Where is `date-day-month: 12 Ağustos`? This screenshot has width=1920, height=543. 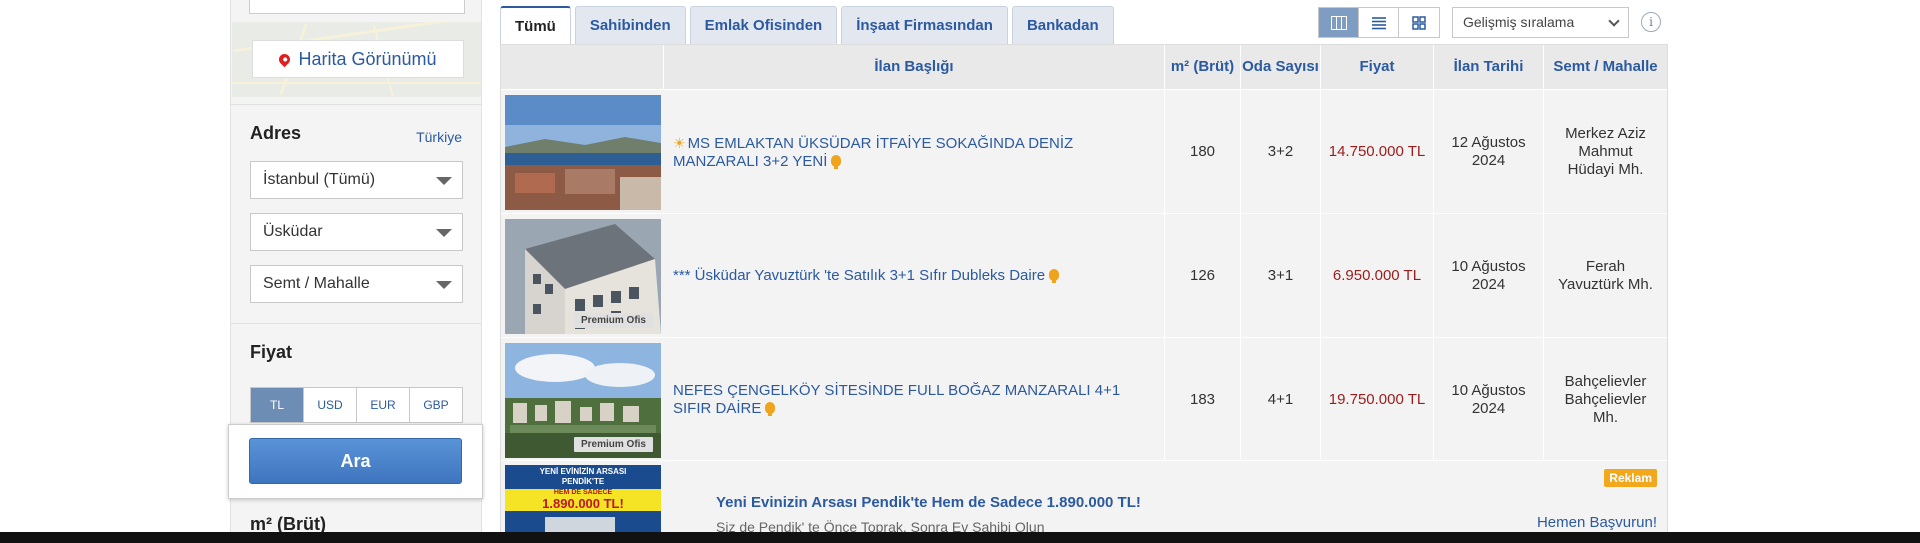
date-day-month: 12 Ağustos is located at coordinates (1488, 142).